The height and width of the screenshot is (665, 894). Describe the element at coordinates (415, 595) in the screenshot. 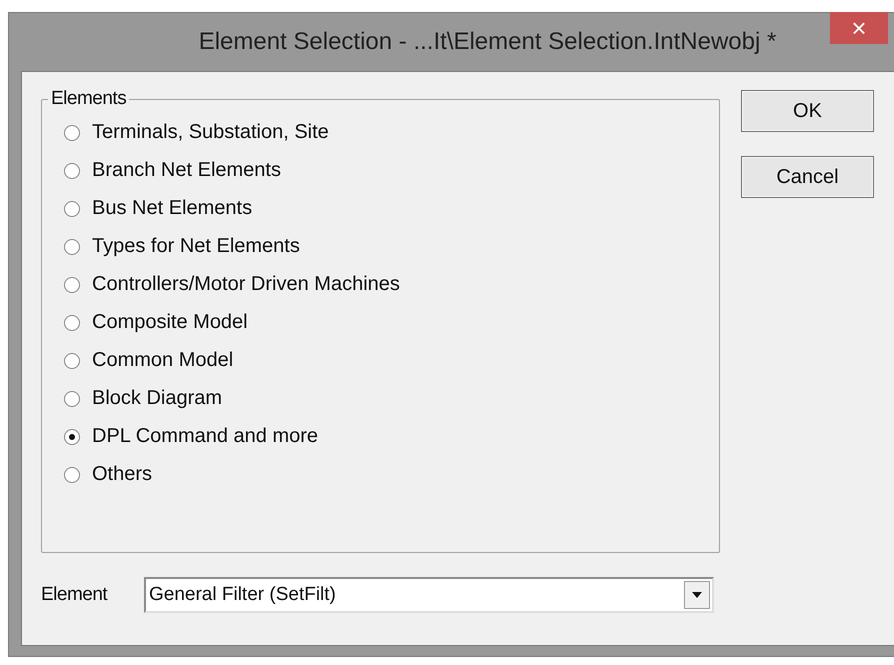

I see `element-input: General Filter (SetFilt)` at that location.